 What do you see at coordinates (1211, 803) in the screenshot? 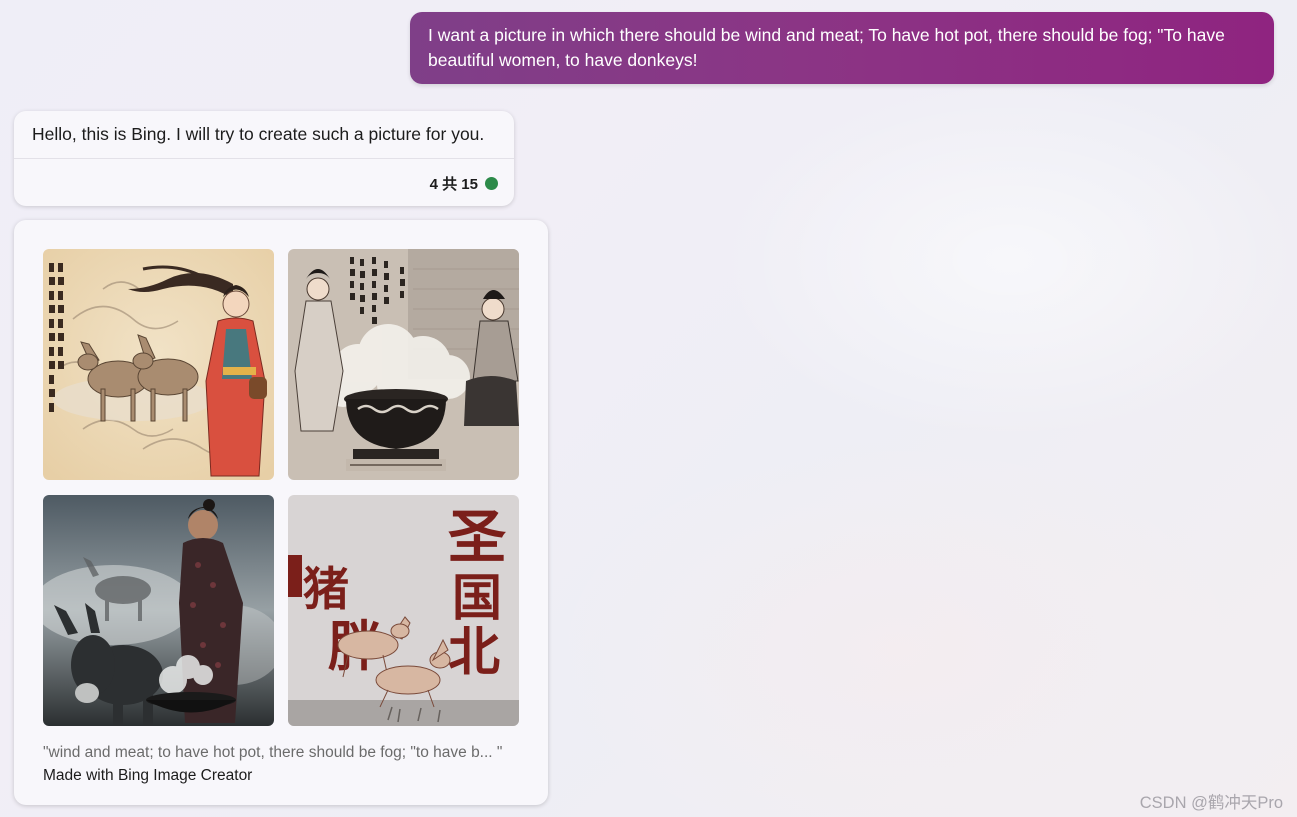
I see `watermark: CSDN @鹤冲天Pro` at bounding box center [1211, 803].